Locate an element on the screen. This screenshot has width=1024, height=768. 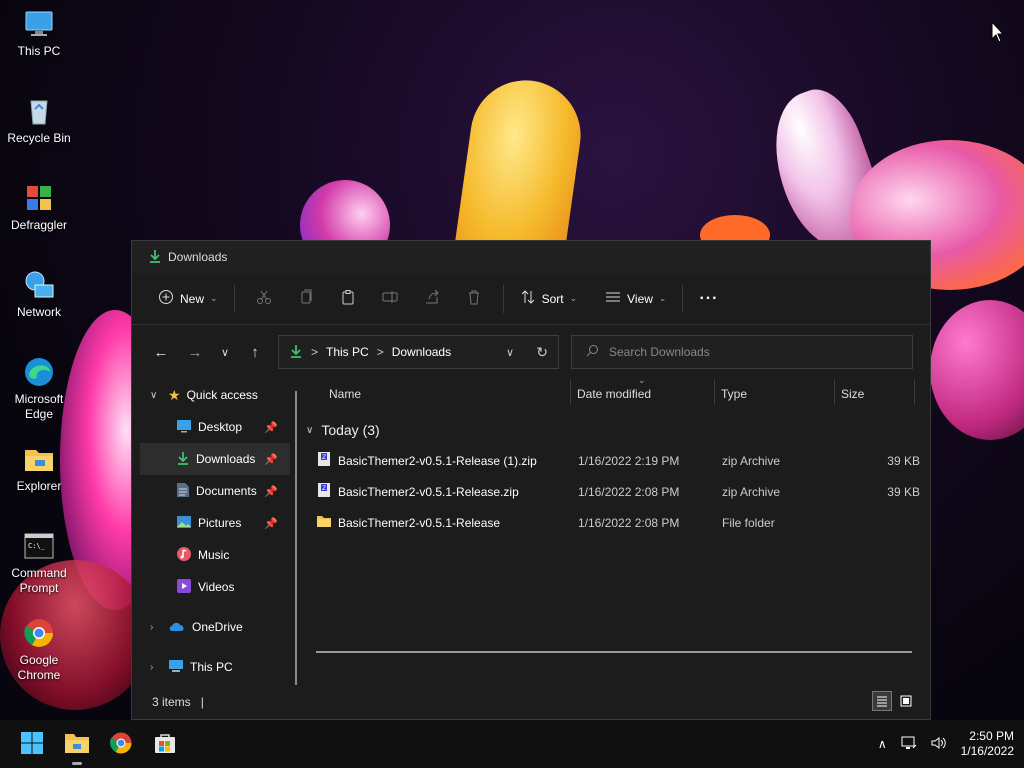
desktop-icon-label: Microsoft Edge is located at coordinates (39, 406).